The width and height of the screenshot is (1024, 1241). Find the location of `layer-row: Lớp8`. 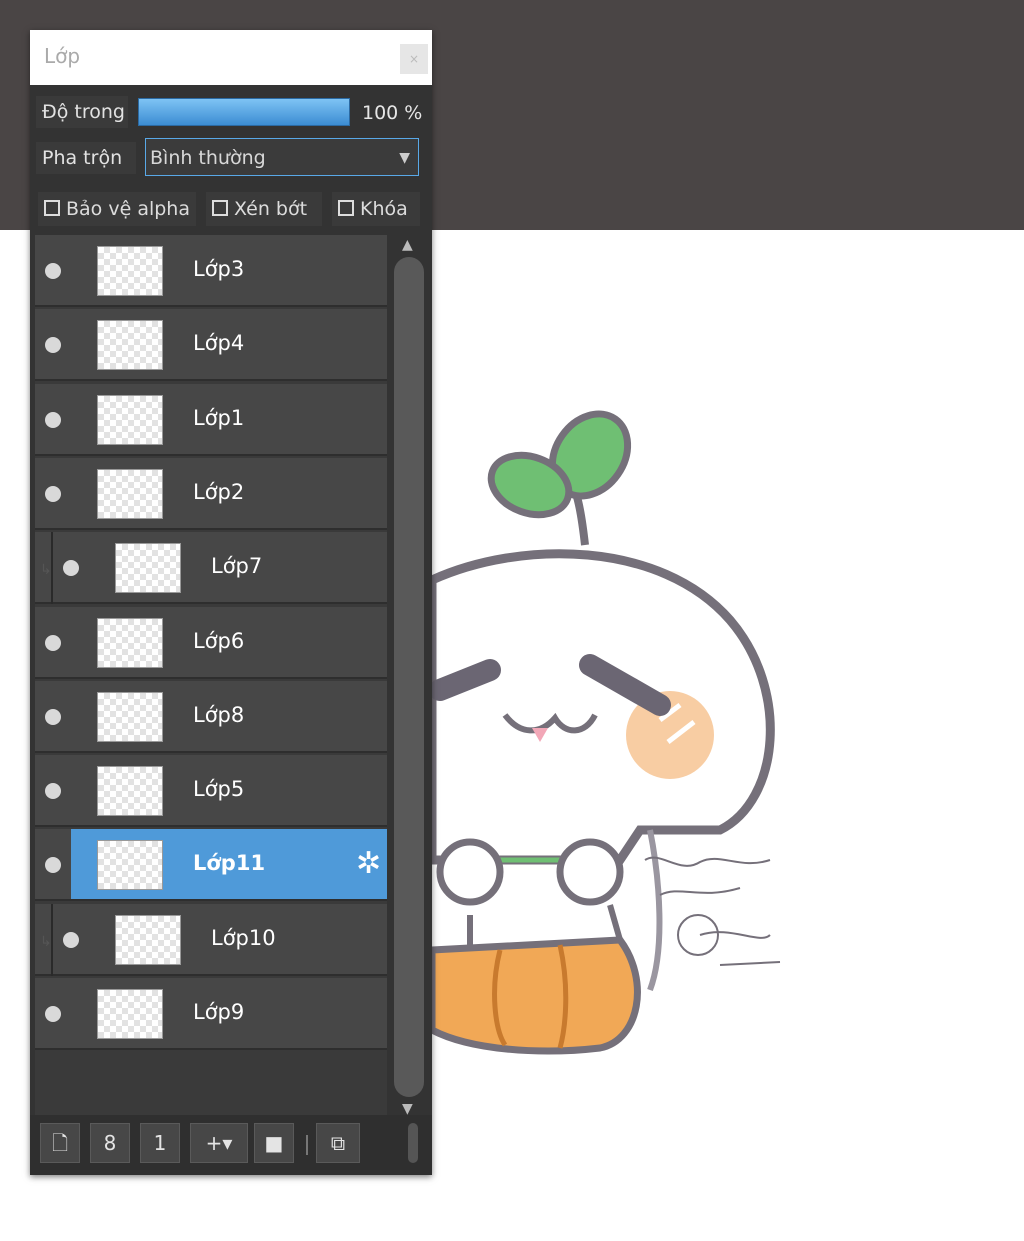

layer-row: Lớp8 is located at coordinates (211, 716).